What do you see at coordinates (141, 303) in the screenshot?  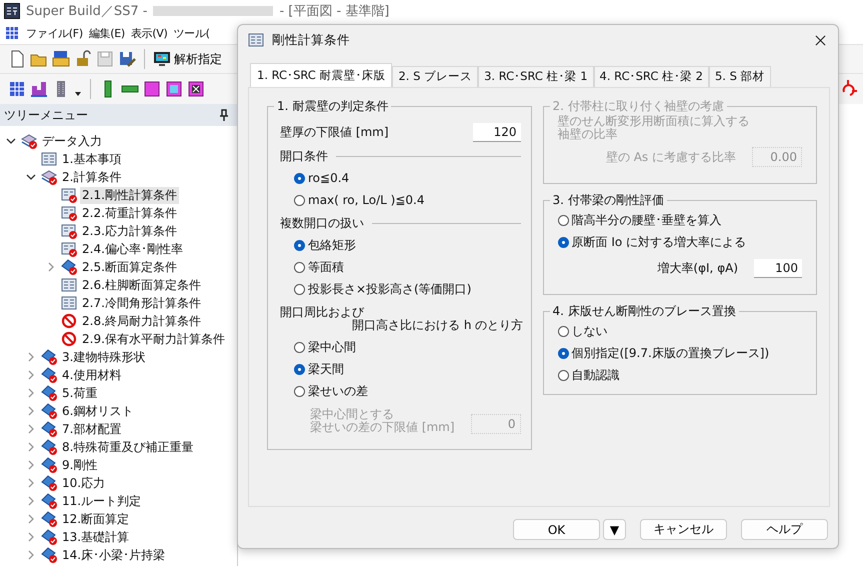 I see `tree-item: 2.7.冷間角形計算条件` at bounding box center [141, 303].